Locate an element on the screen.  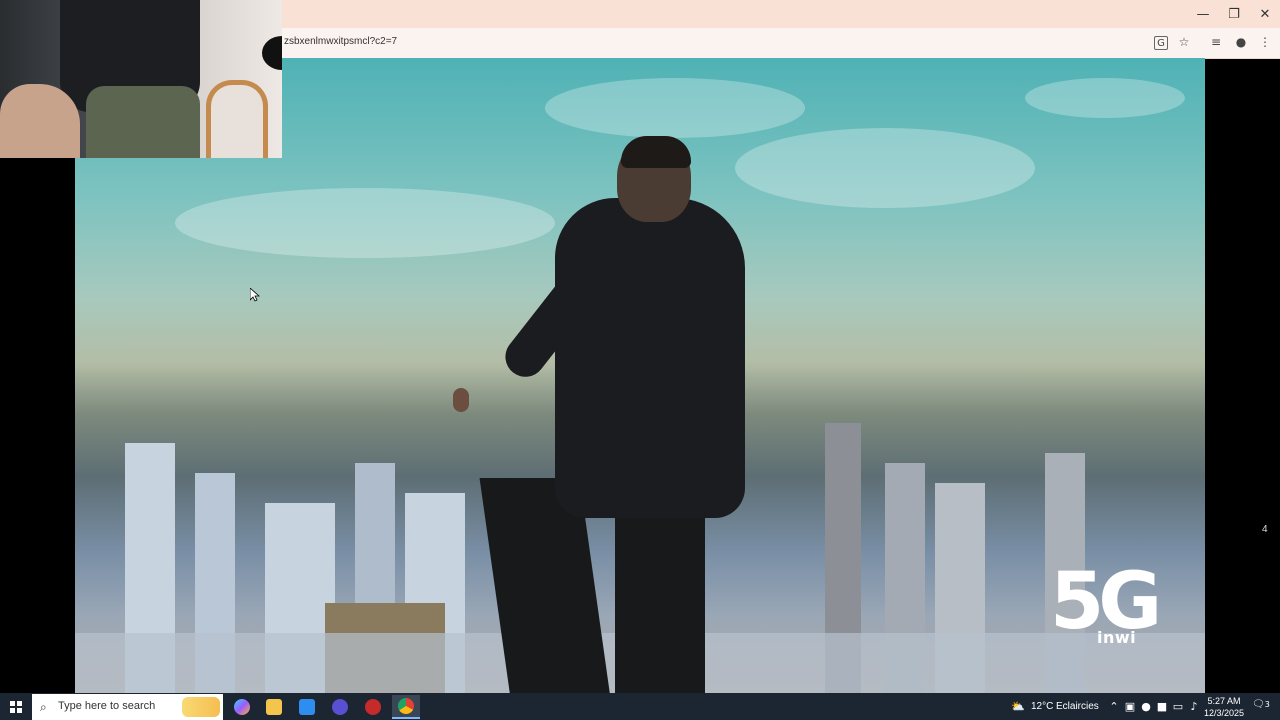
url-text: zsbxenlmwxitpsmcl?c2=7 is located at coordinates (340, 42).